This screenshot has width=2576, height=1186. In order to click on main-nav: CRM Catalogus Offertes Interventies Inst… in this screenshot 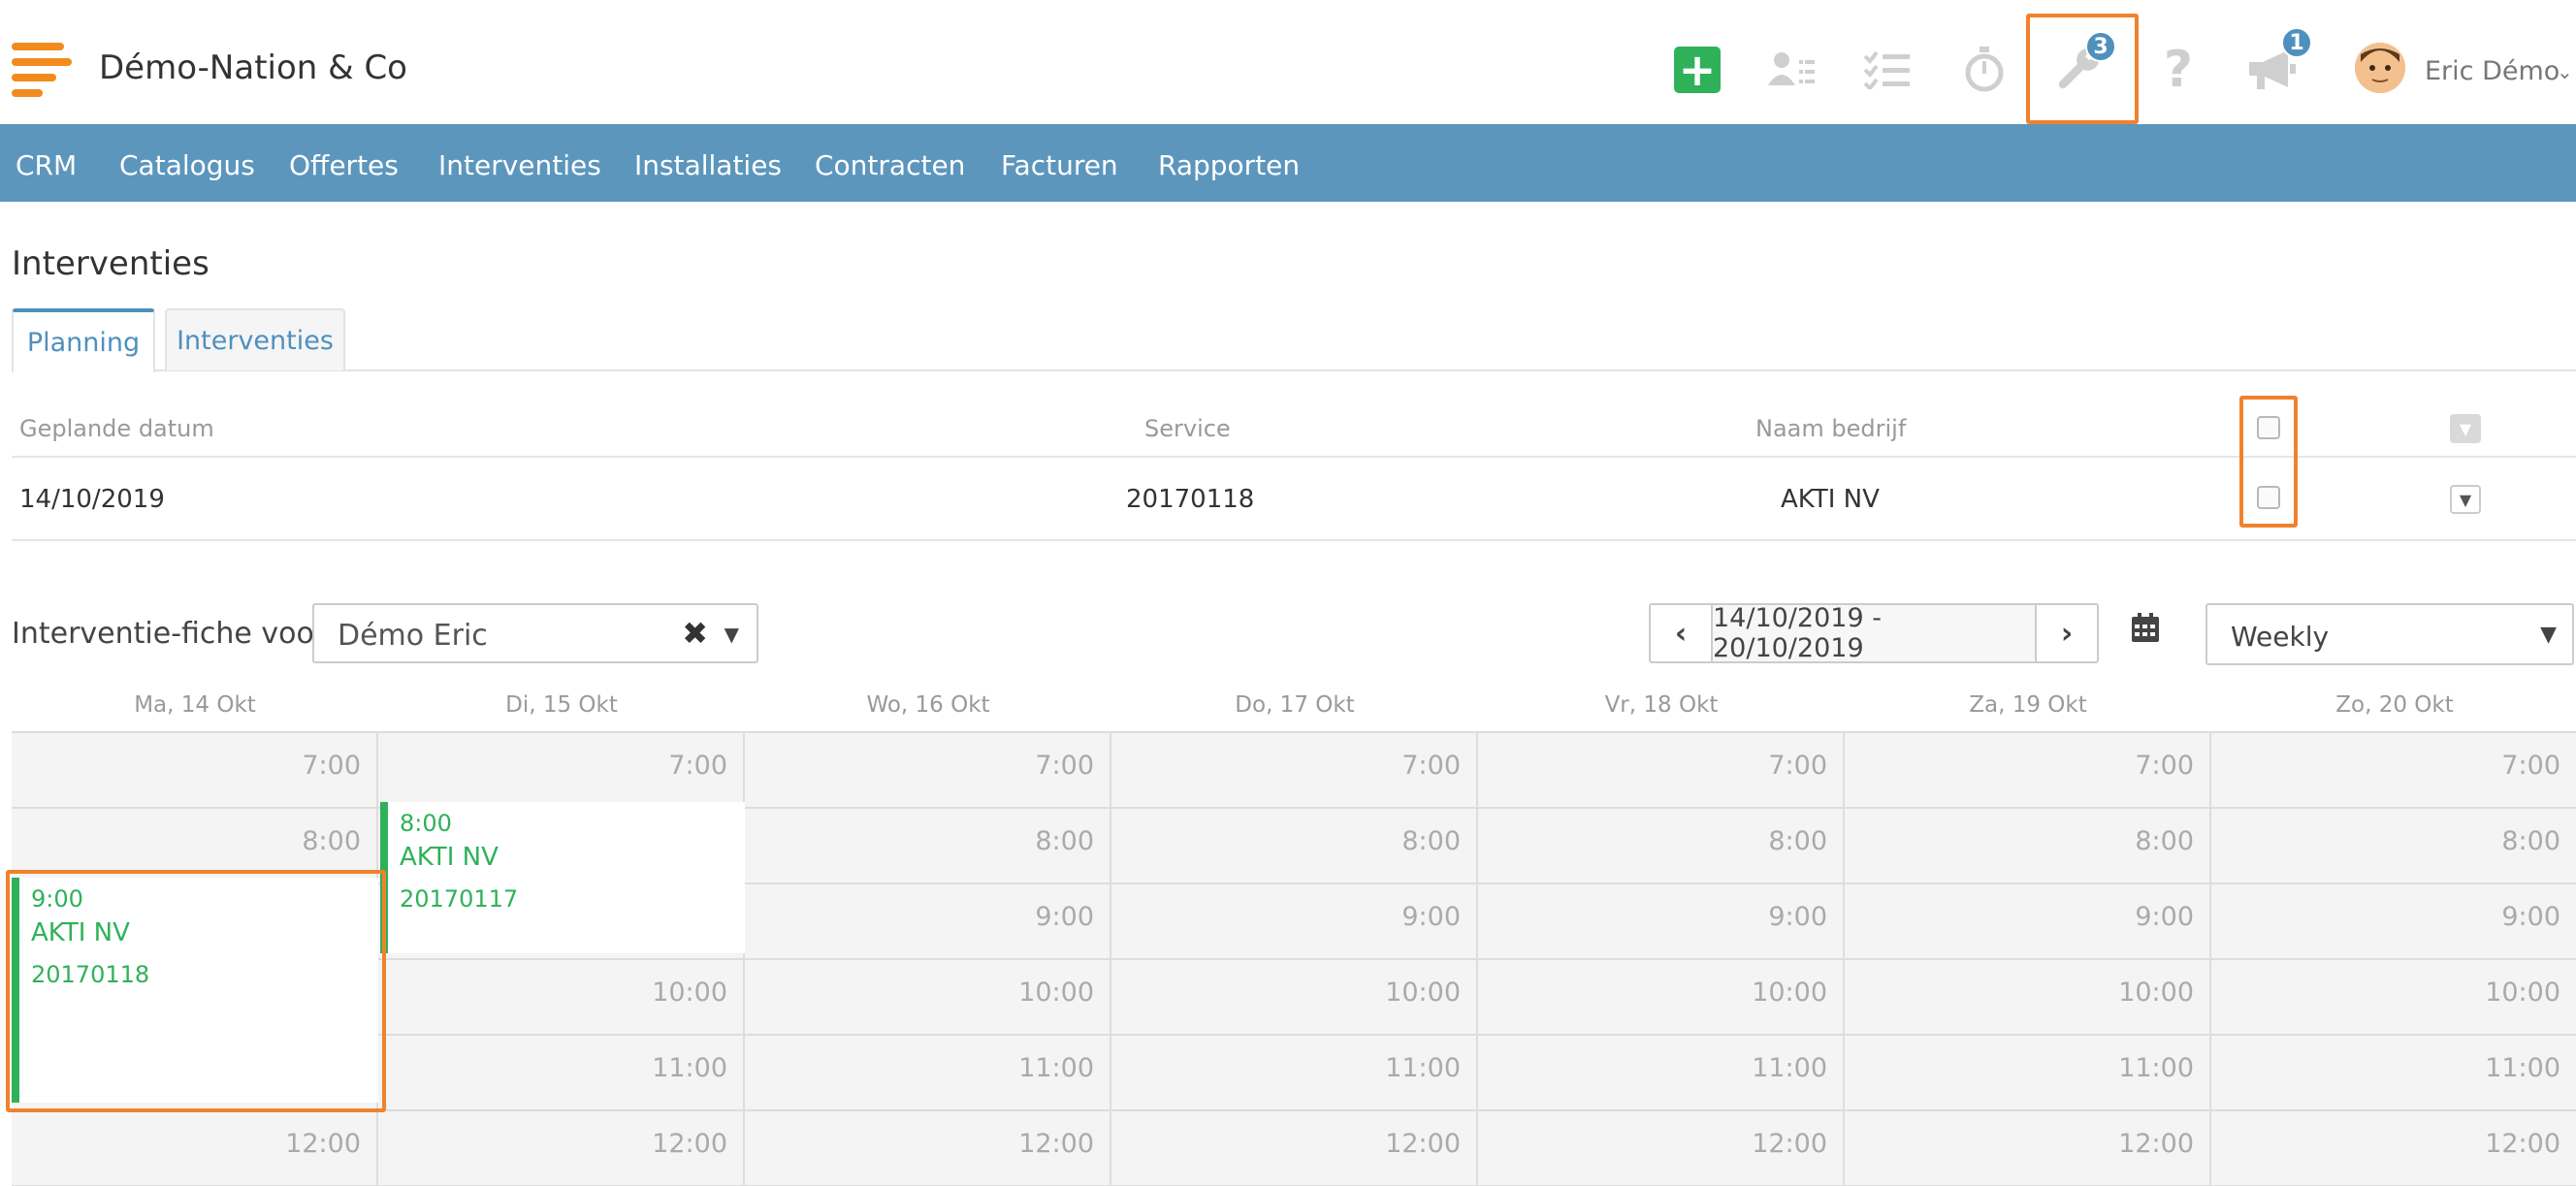, I will do `click(1288, 163)`.